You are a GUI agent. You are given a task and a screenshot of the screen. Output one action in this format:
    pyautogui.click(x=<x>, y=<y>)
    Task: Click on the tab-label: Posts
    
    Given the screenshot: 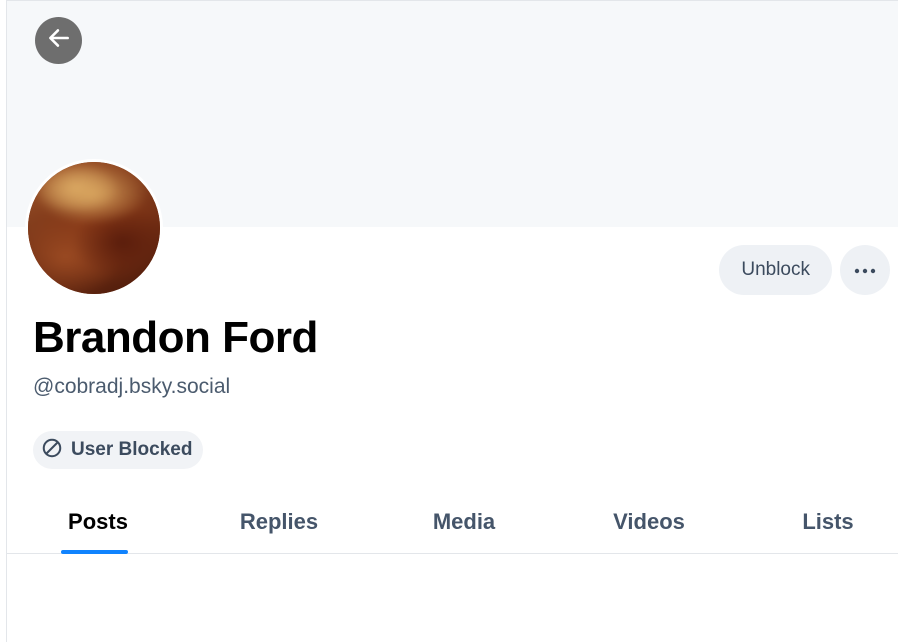 What is the action you would take?
    pyautogui.click(x=98, y=521)
    